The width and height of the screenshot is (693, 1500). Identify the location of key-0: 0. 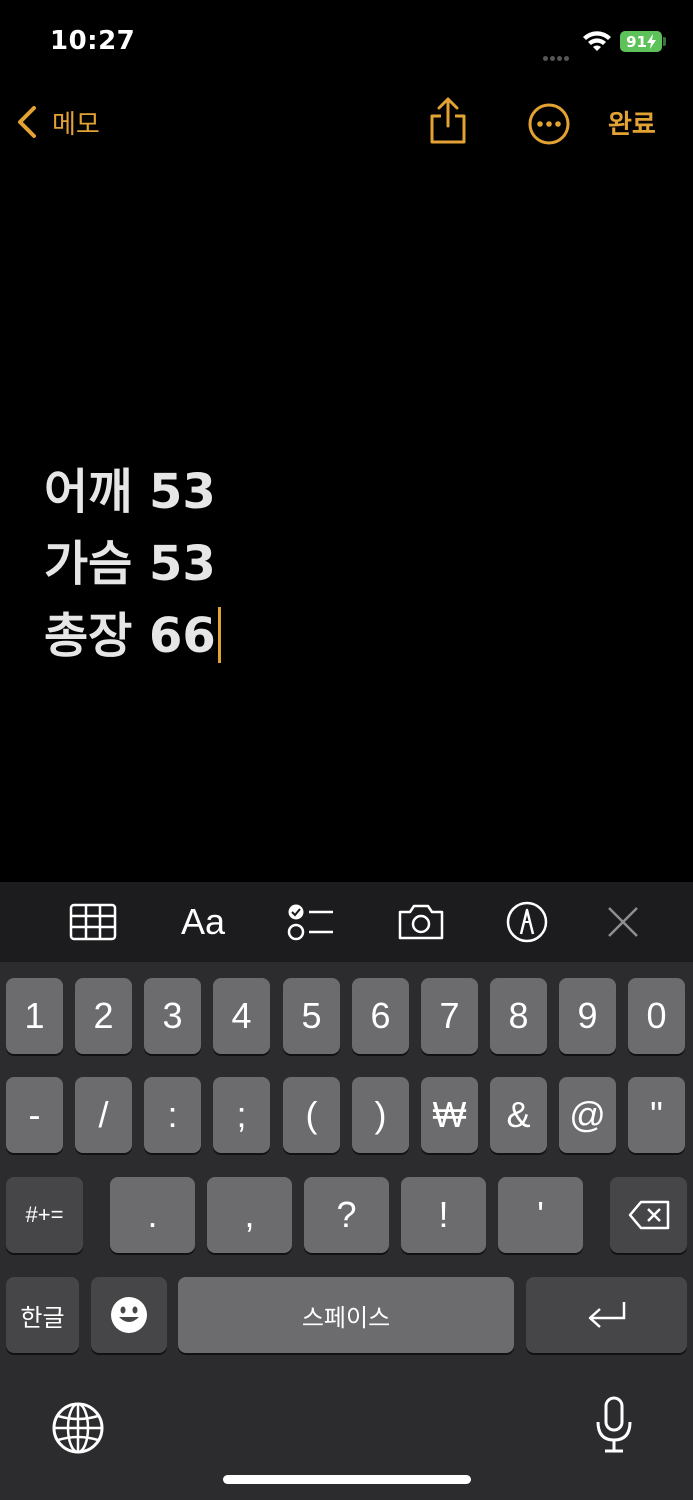
(656, 1016).